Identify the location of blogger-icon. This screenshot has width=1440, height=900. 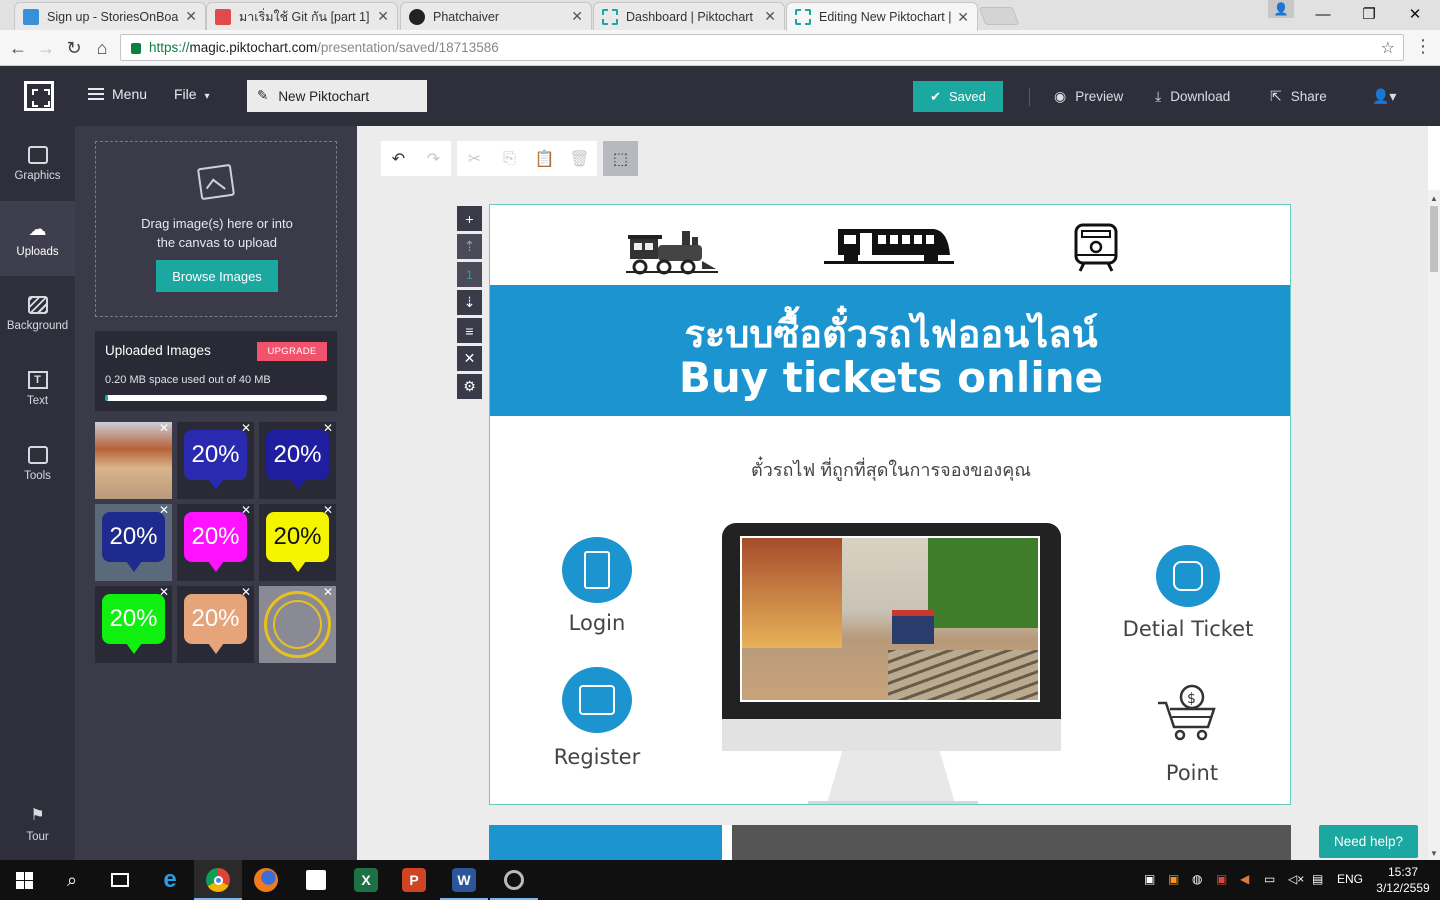
(1188, 576).